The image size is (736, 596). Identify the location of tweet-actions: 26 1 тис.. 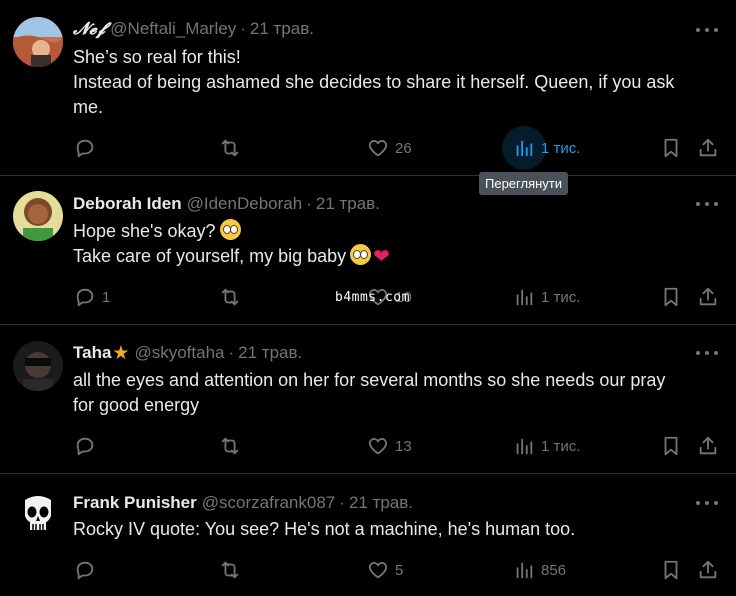
(368, 148).